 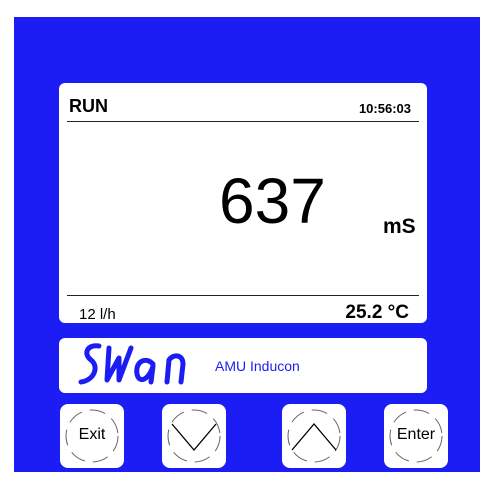 What do you see at coordinates (243, 121) in the screenshot?
I see `header-divider` at bounding box center [243, 121].